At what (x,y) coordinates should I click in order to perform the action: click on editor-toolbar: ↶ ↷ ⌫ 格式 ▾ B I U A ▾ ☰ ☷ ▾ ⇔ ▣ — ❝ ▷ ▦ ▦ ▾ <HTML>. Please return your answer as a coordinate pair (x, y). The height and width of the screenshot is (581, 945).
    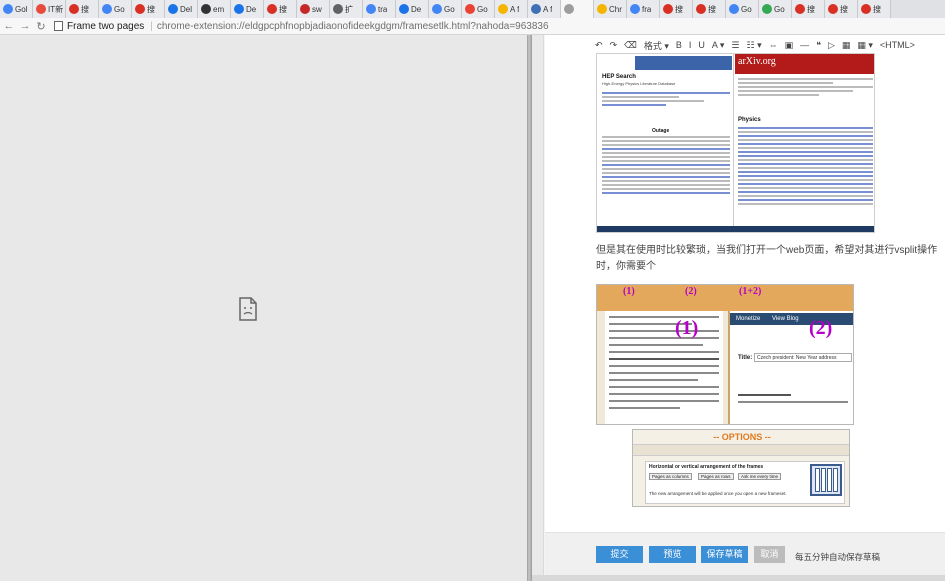
    Looking at the image, I should click on (758, 45).